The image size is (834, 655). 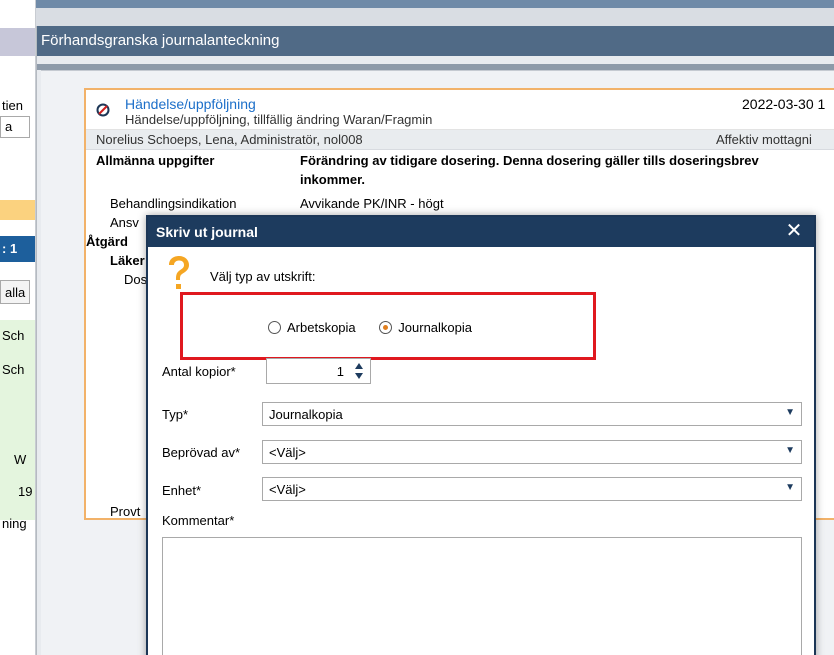 What do you see at coordinates (17, 42) in the screenshot?
I see `bg-band` at bounding box center [17, 42].